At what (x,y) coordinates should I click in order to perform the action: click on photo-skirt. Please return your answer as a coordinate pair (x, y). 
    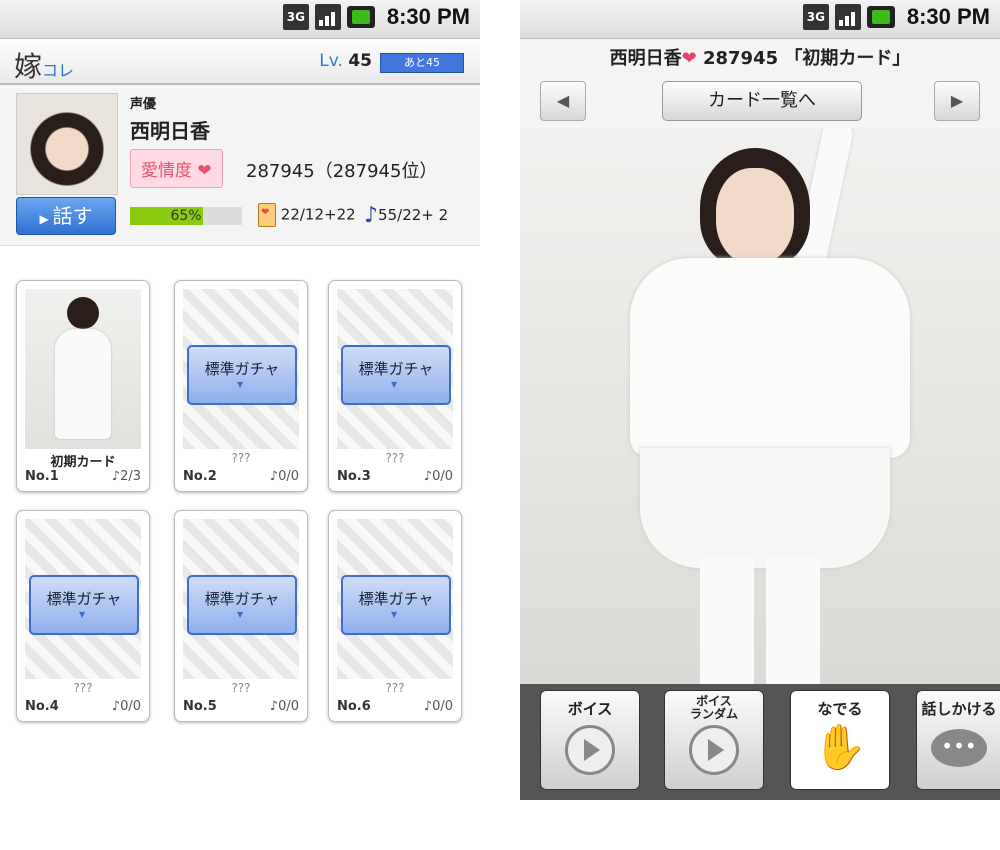
    Looking at the image, I should click on (765, 508).